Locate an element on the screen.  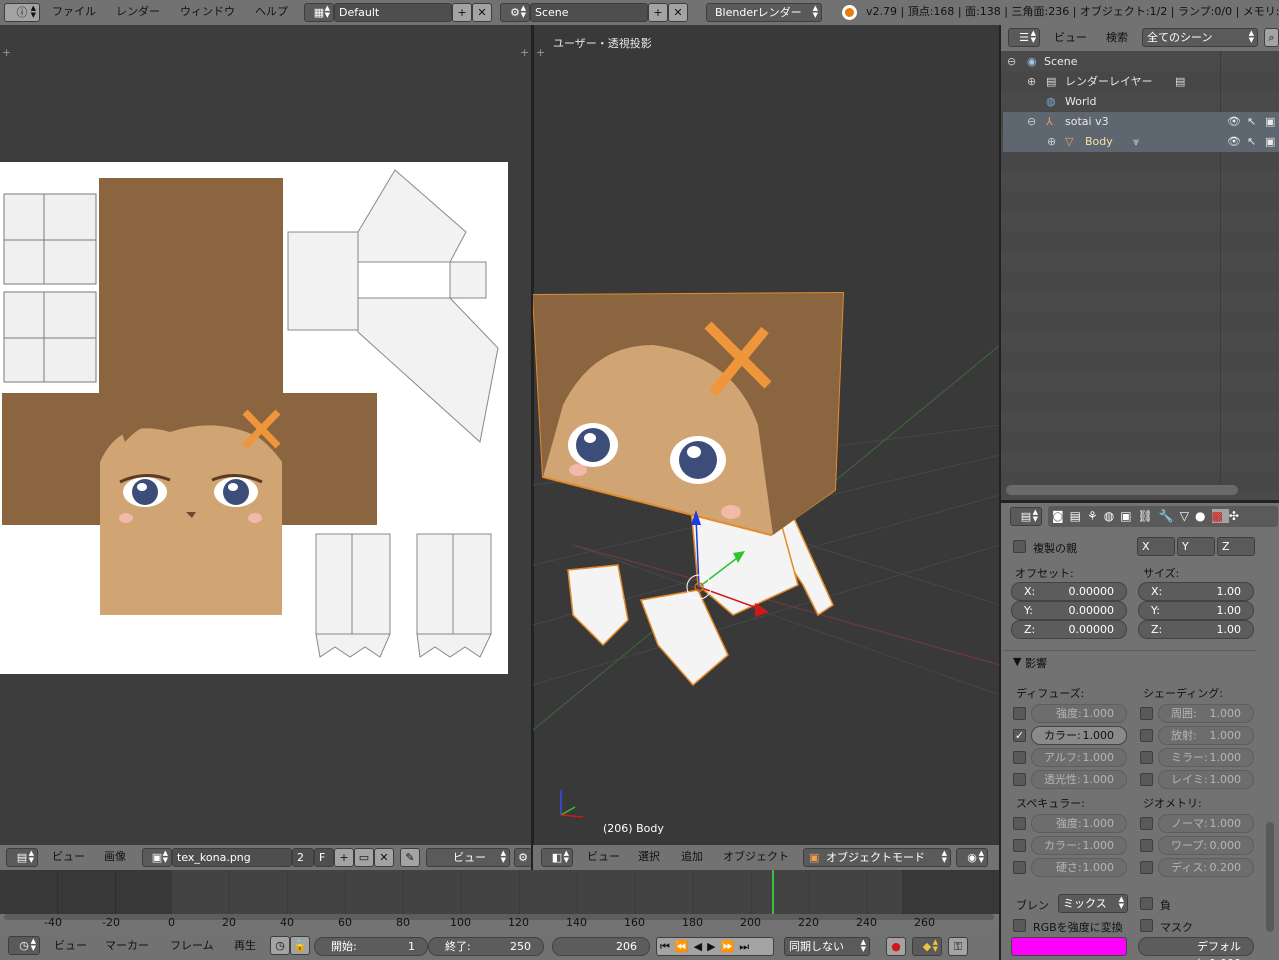
outliner-editor-type-icon: ☰ ▲ ▼ is located at coordinates (1024, 37).